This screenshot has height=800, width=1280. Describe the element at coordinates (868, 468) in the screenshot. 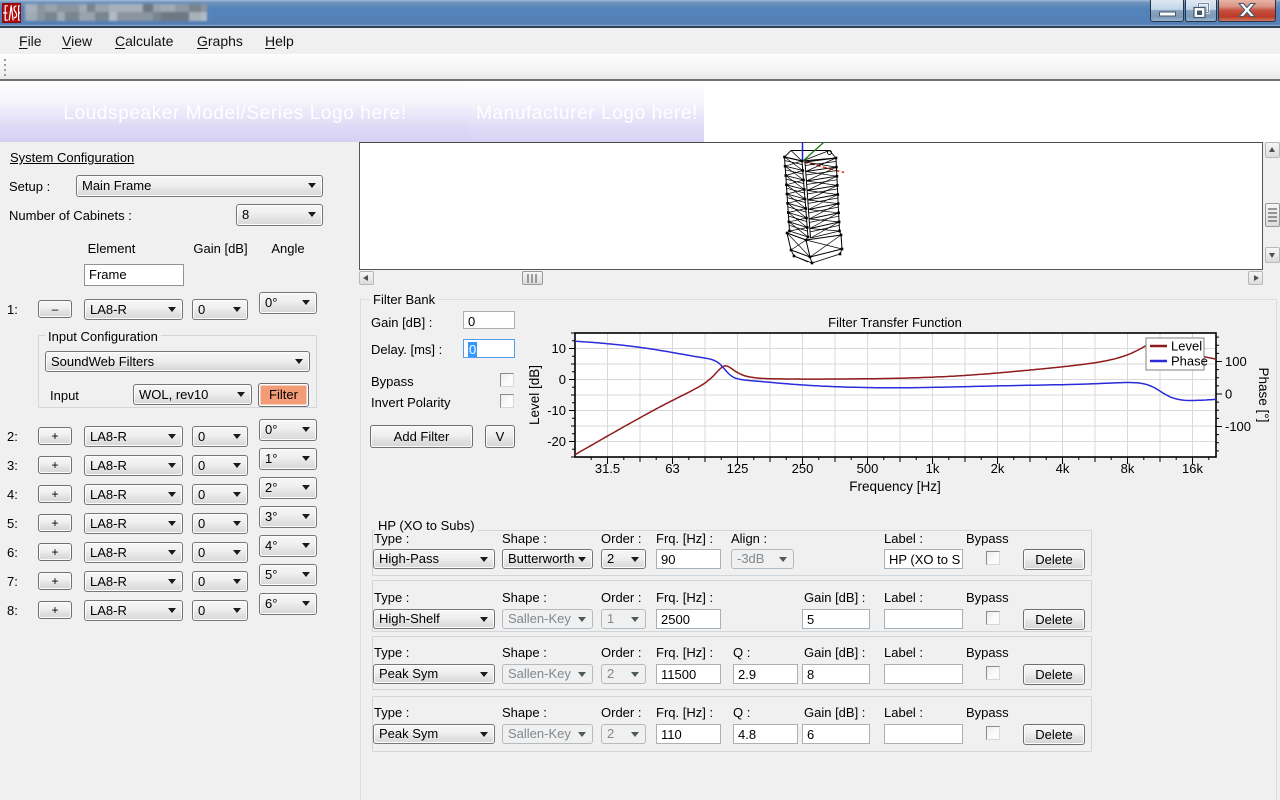

I see `svg-text: 500` at that location.